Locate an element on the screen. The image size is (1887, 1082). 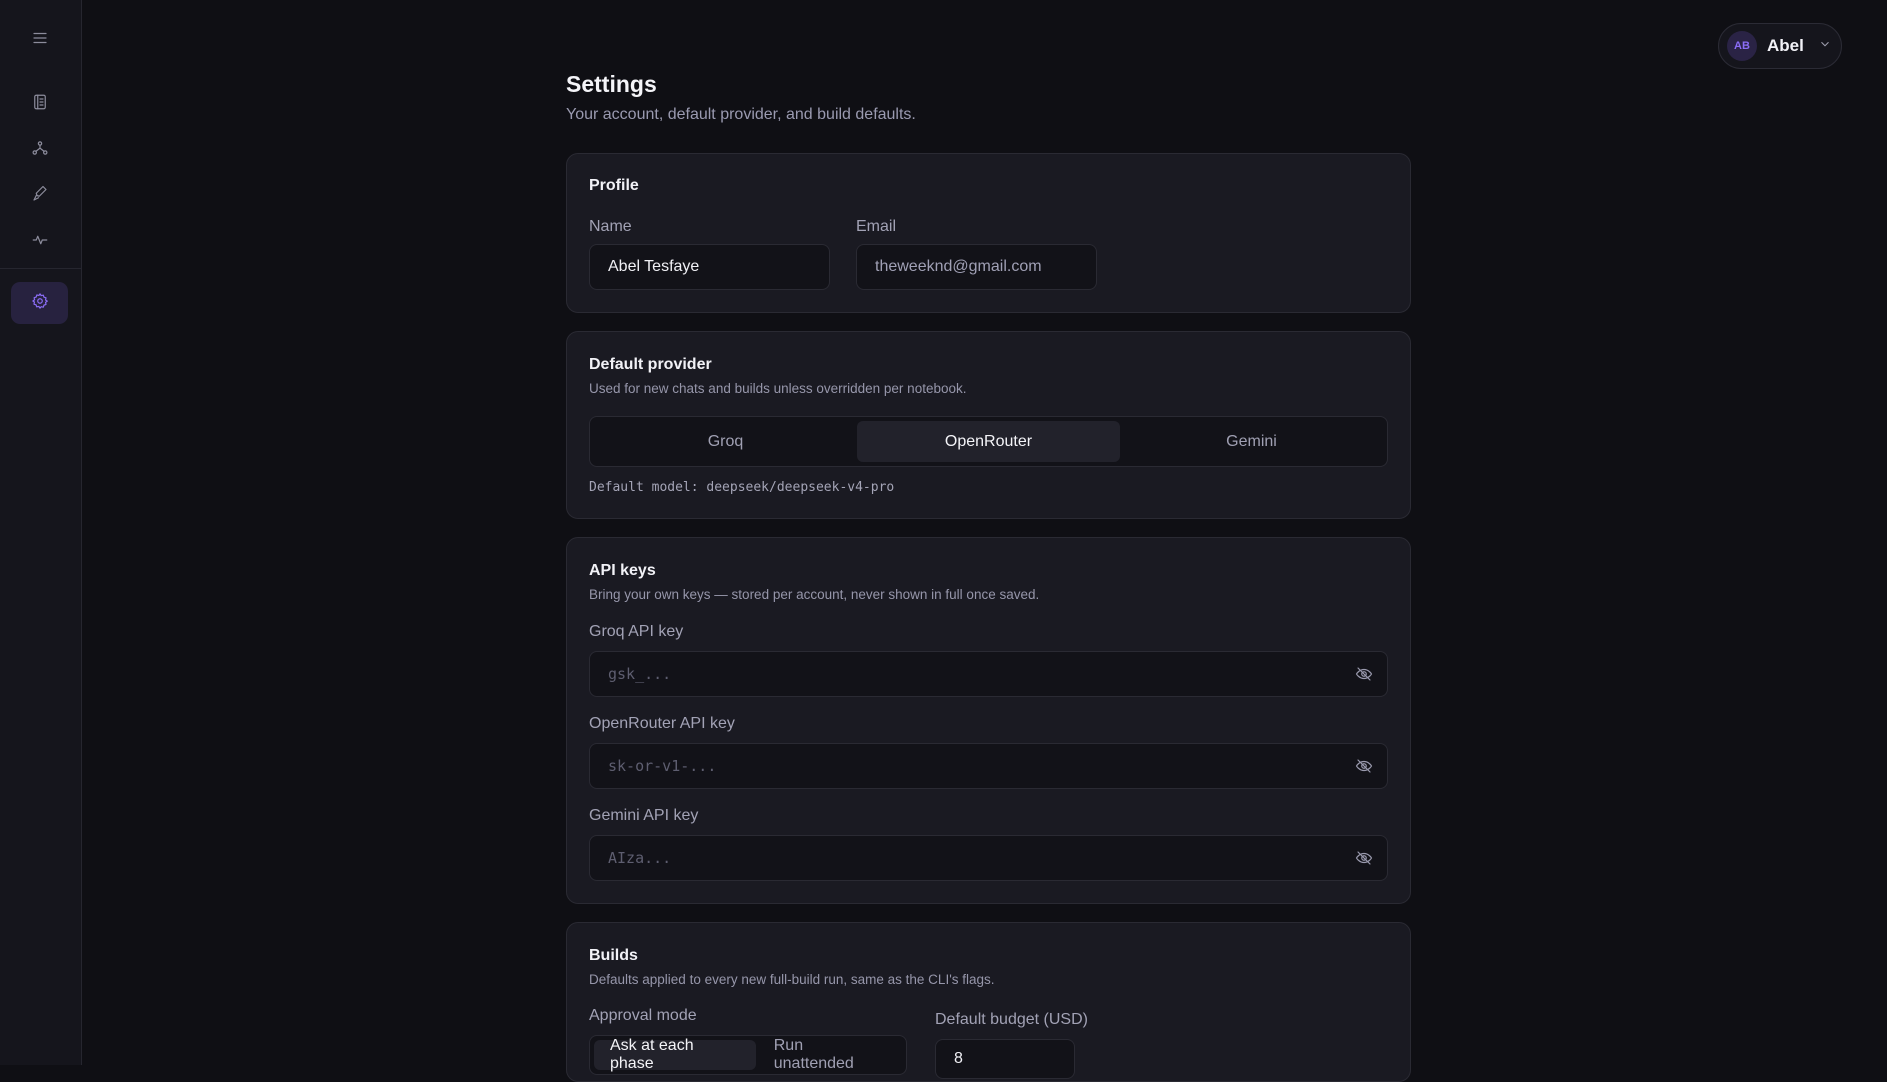
graph-icon is located at coordinates (40, 150).